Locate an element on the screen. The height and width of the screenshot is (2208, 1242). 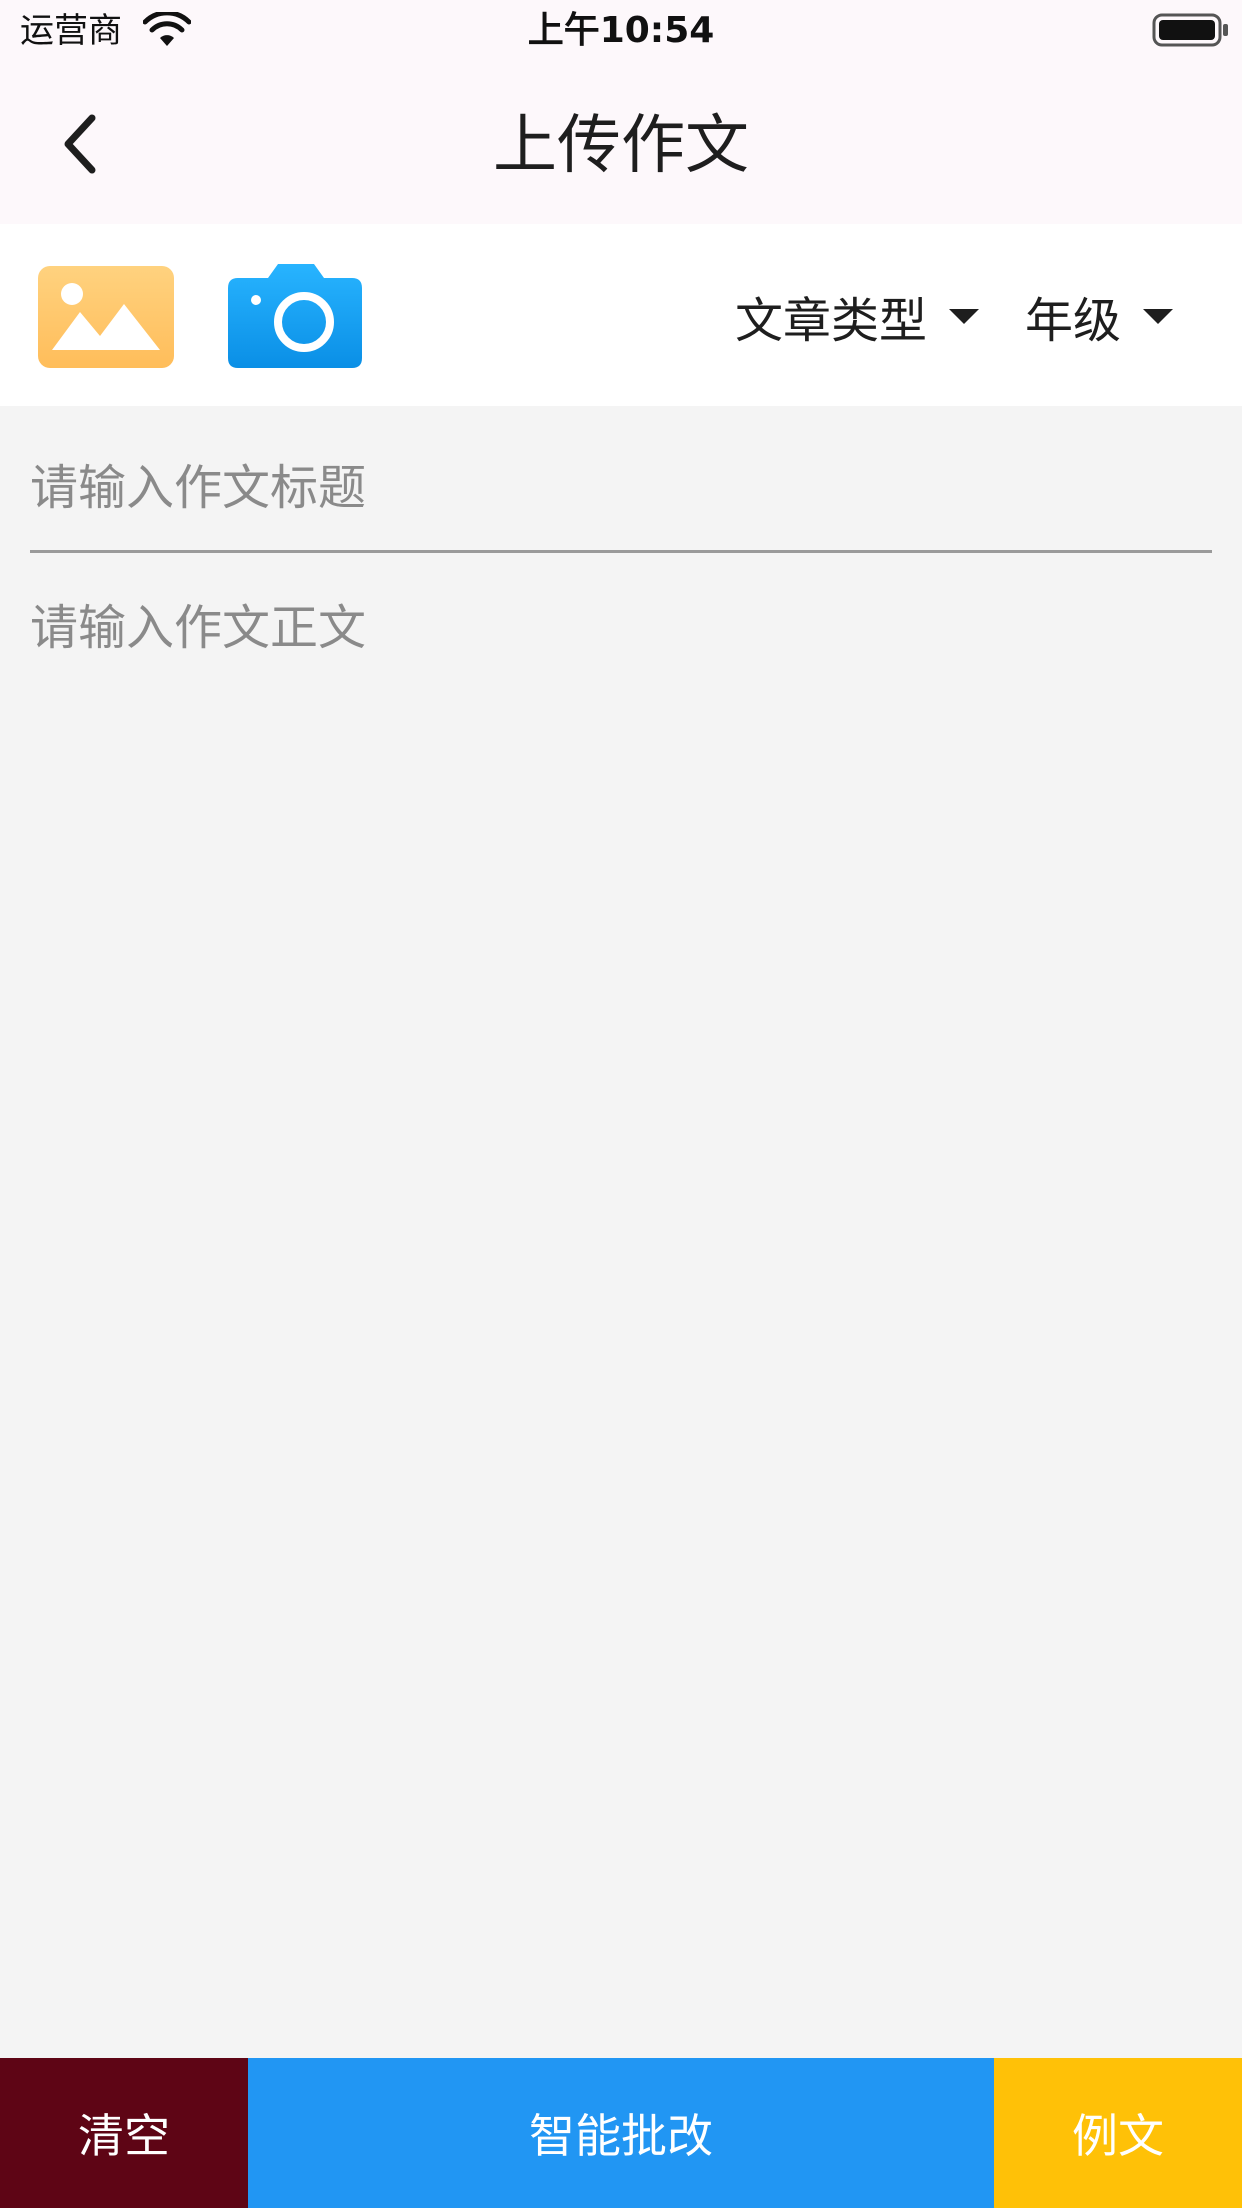
article-type-label: 文章类型 is located at coordinates (831, 321).